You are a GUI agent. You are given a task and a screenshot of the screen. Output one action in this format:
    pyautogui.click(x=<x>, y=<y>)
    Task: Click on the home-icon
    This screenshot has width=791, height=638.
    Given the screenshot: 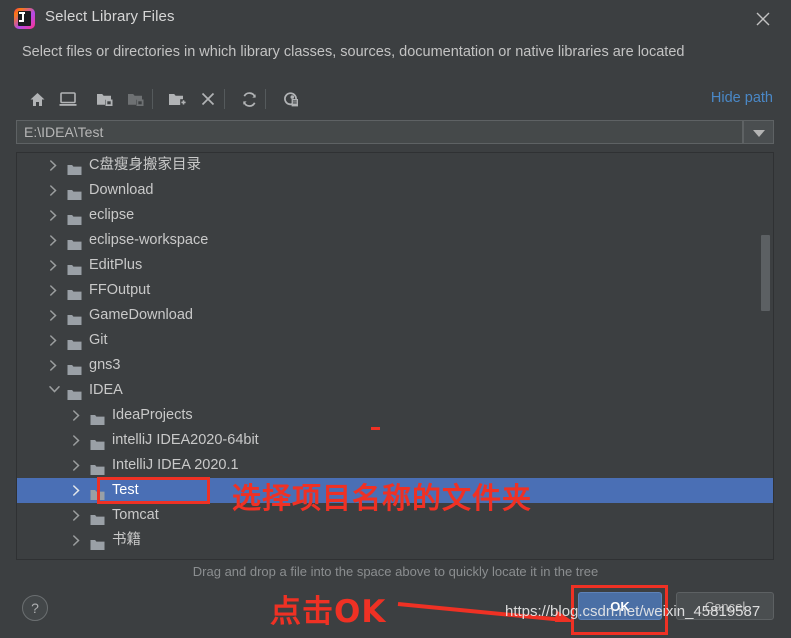 What is the action you would take?
    pyautogui.click(x=37, y=99)
    